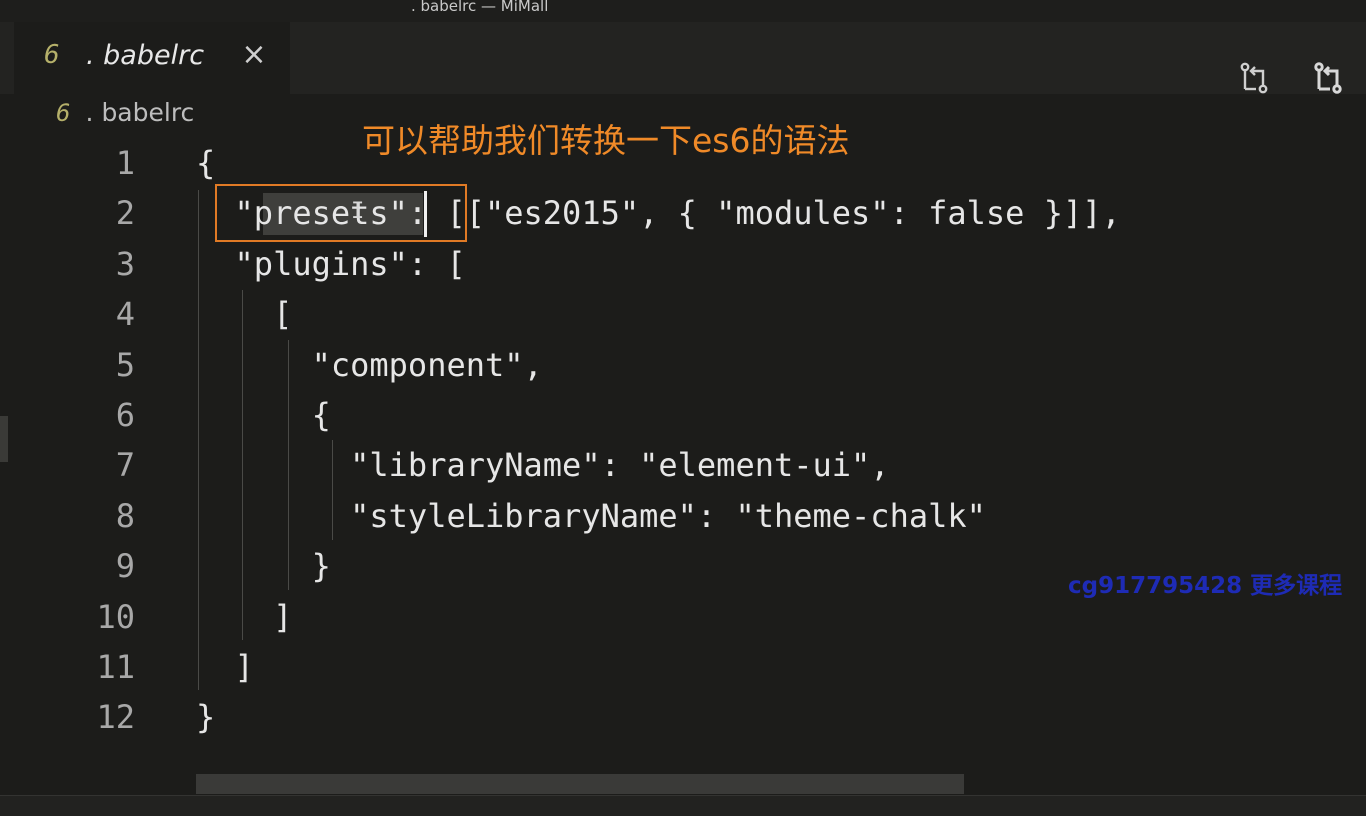 This screenshot has width=1366, height=816. Describe the element at coordinates (115, 667) in the screenshot. I see `line-number: 11` at that location.